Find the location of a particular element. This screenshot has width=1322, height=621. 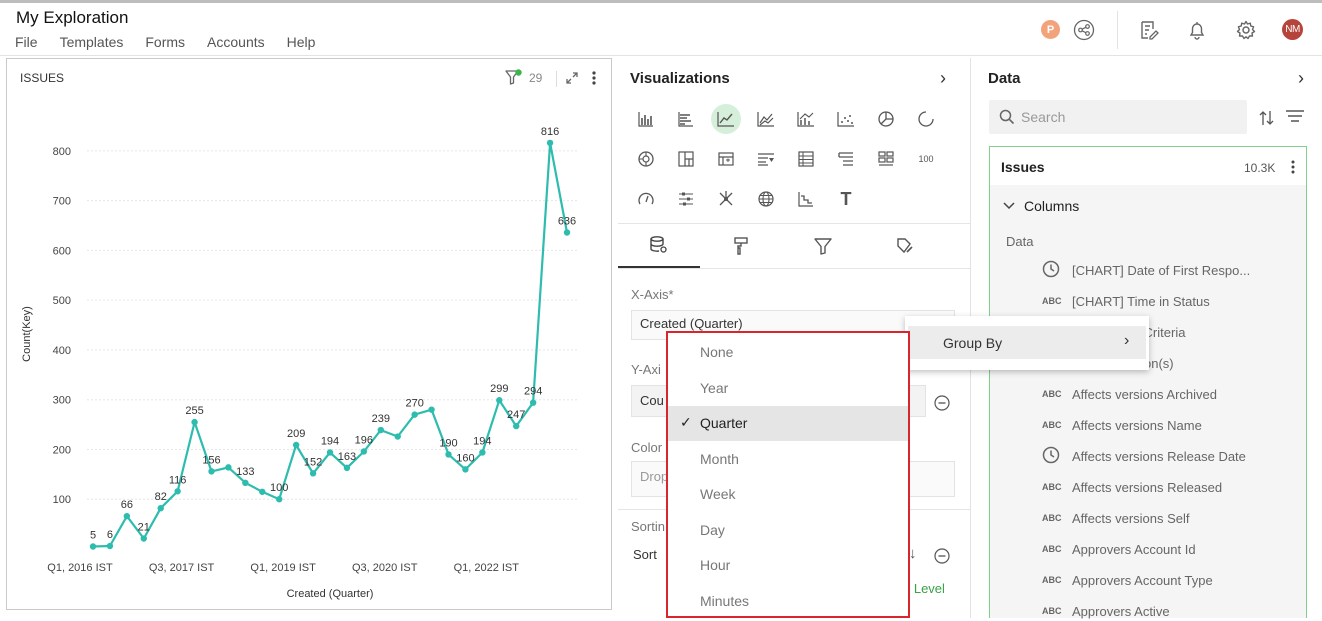

donut-chart-icon is located at coordinates (926, 119).